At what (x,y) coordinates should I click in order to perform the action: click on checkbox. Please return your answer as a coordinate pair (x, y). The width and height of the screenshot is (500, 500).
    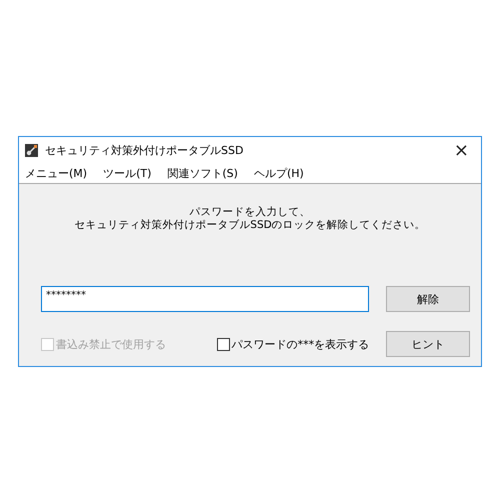
    Looking at the image, I should click on (223, 344).